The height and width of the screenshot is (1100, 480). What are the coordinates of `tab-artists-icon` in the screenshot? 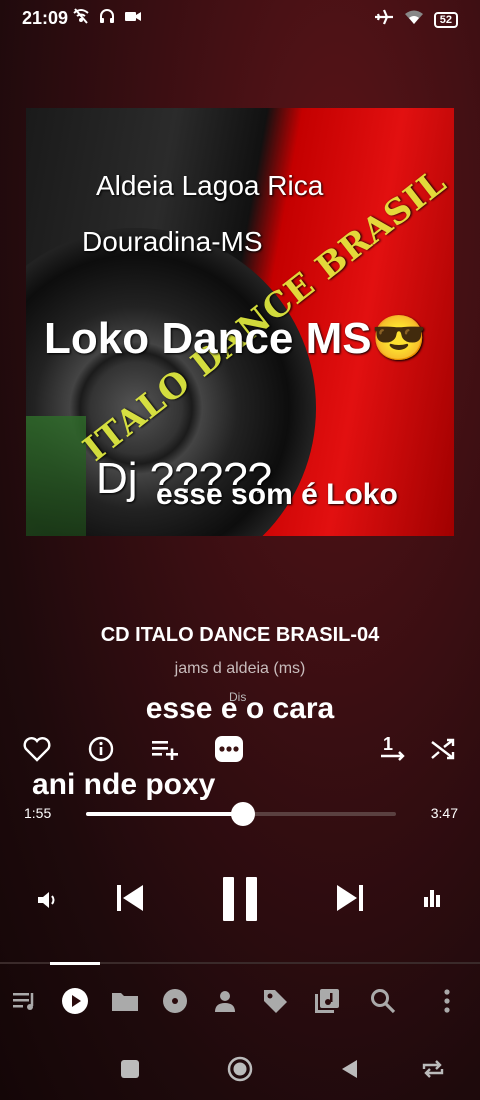 It's located at (225, 1001).